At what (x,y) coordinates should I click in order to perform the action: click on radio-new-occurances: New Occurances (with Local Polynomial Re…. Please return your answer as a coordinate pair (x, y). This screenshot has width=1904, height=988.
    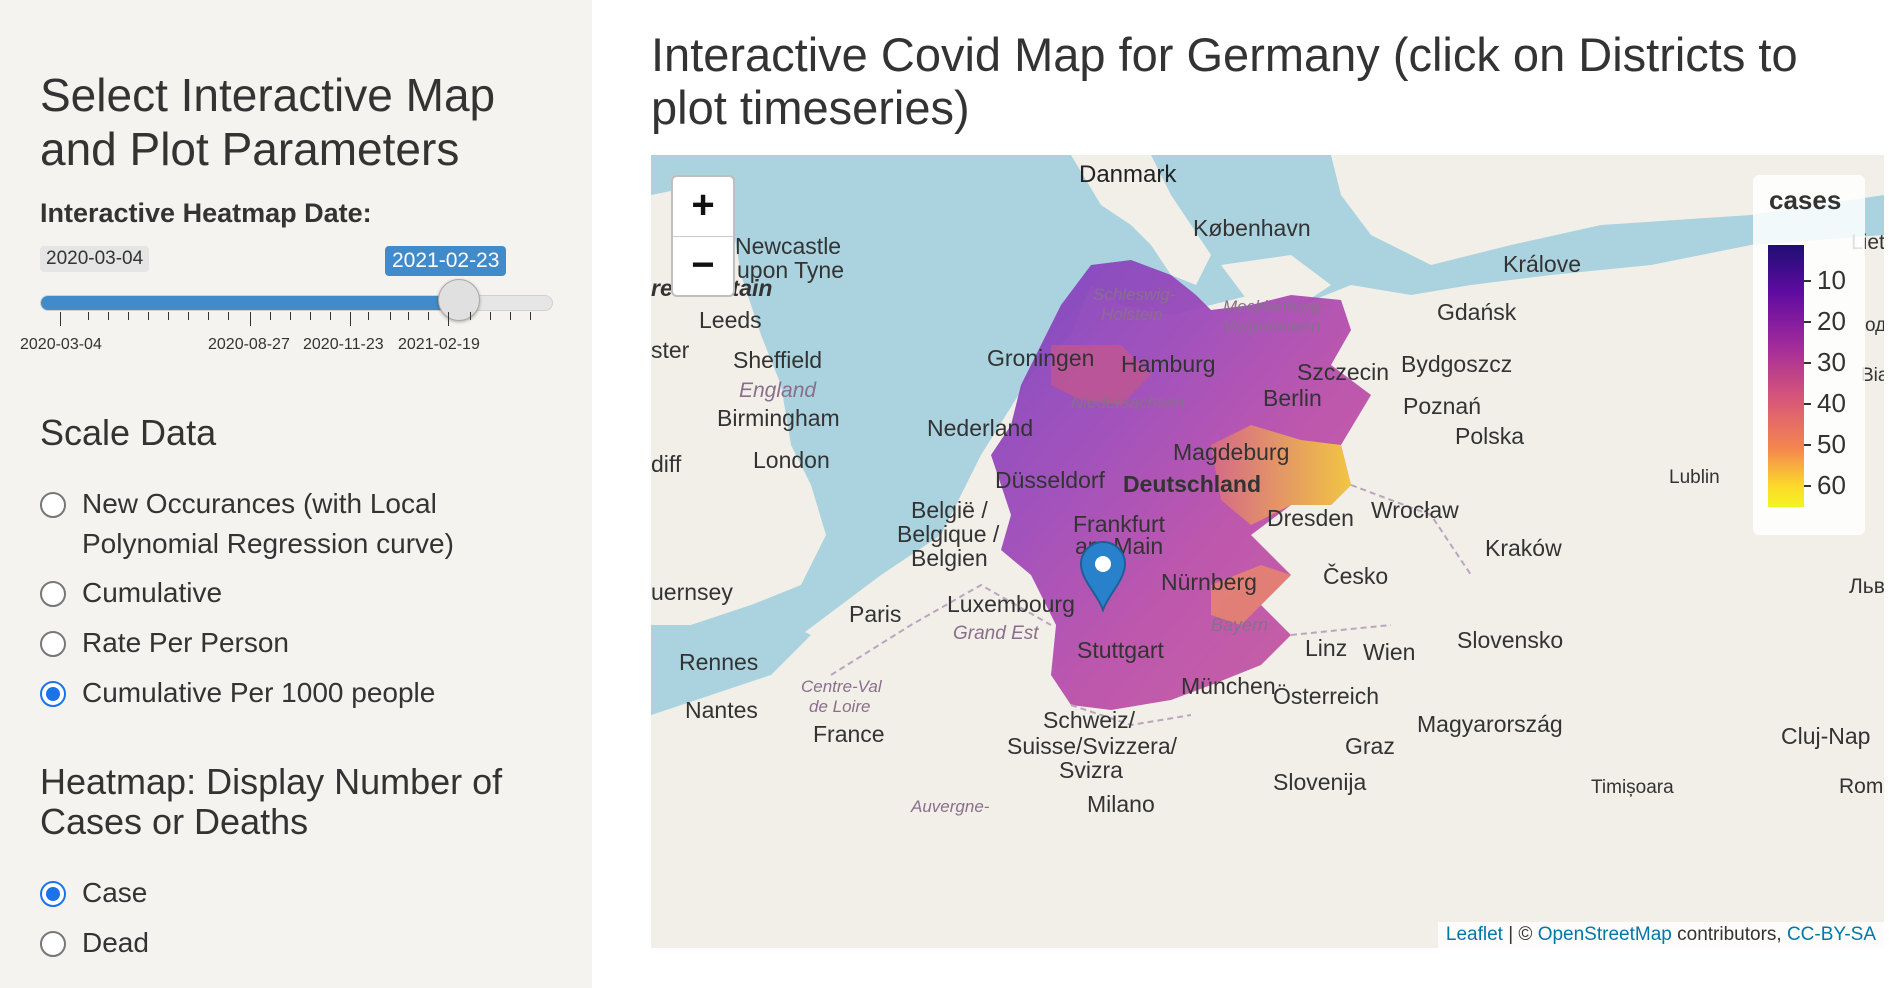
    Looking at the image, I should click on (270, 524).